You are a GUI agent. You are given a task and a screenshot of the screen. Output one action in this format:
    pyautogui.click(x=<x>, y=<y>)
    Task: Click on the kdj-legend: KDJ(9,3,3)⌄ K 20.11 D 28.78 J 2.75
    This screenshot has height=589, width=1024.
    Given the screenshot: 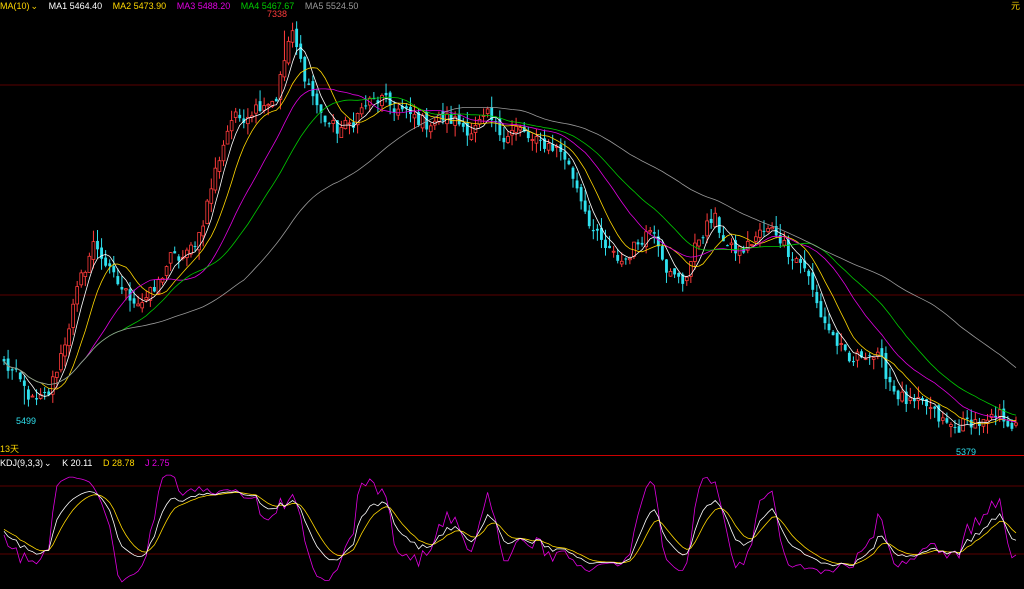 What is the action you would take?
    pyautogui.click(x=89, y=463)
    